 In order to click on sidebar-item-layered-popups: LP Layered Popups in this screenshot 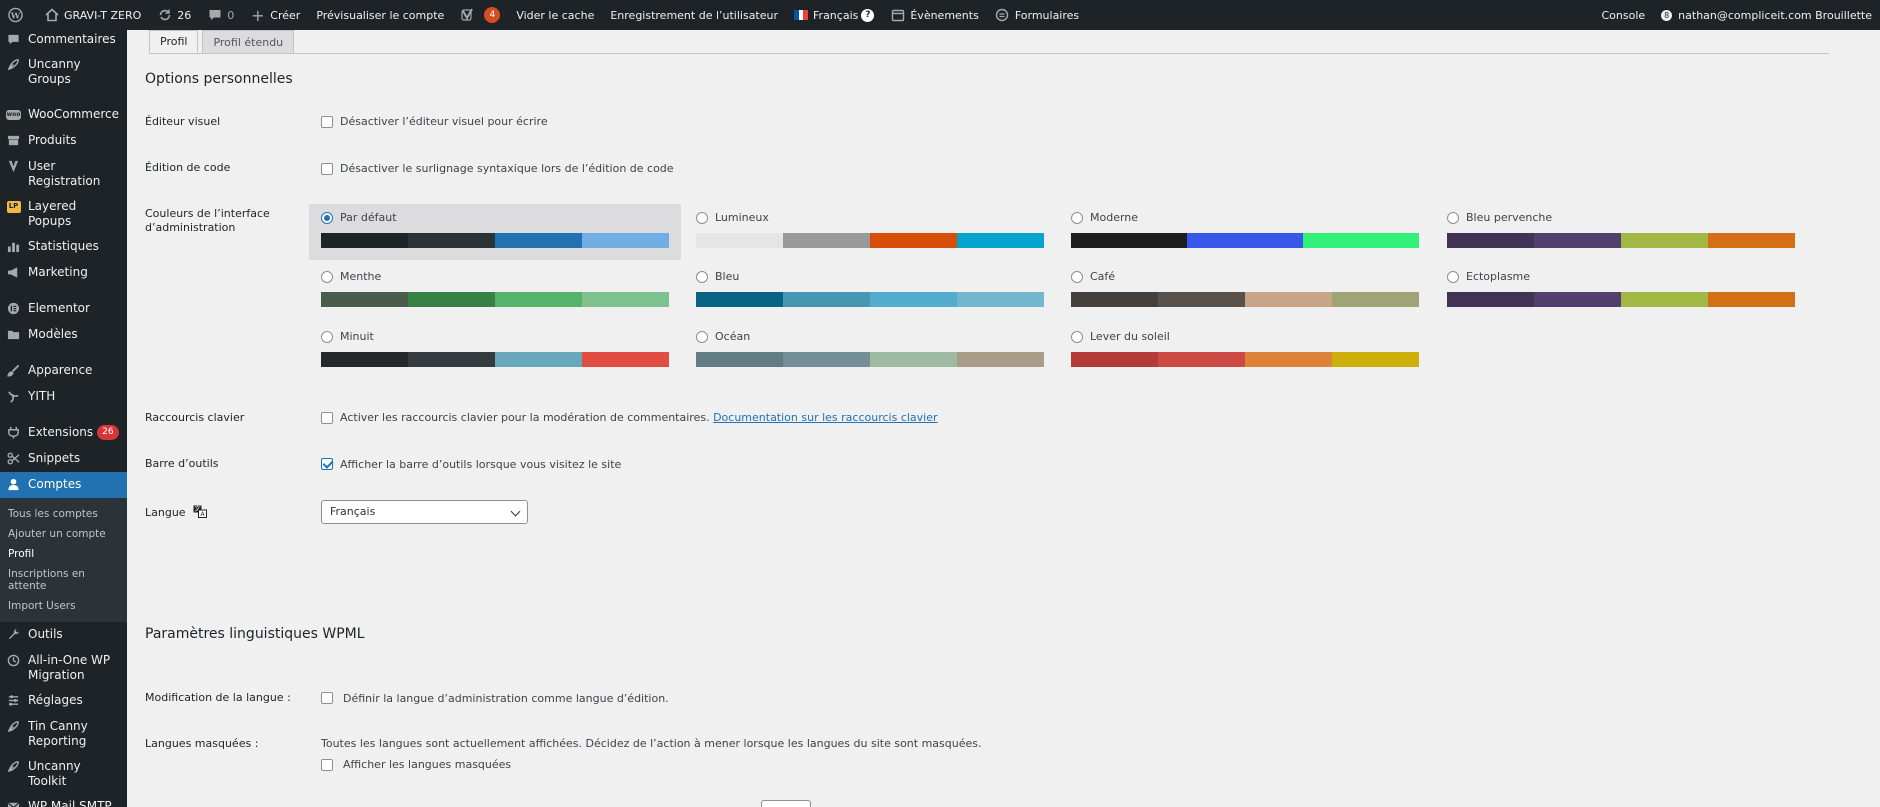, I will do `click(63, 214)`.